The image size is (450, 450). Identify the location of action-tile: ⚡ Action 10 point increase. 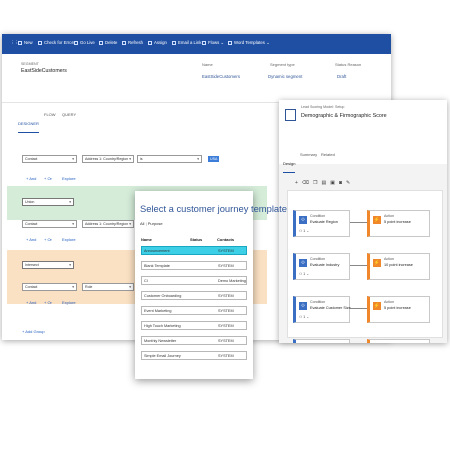
(398, 266).